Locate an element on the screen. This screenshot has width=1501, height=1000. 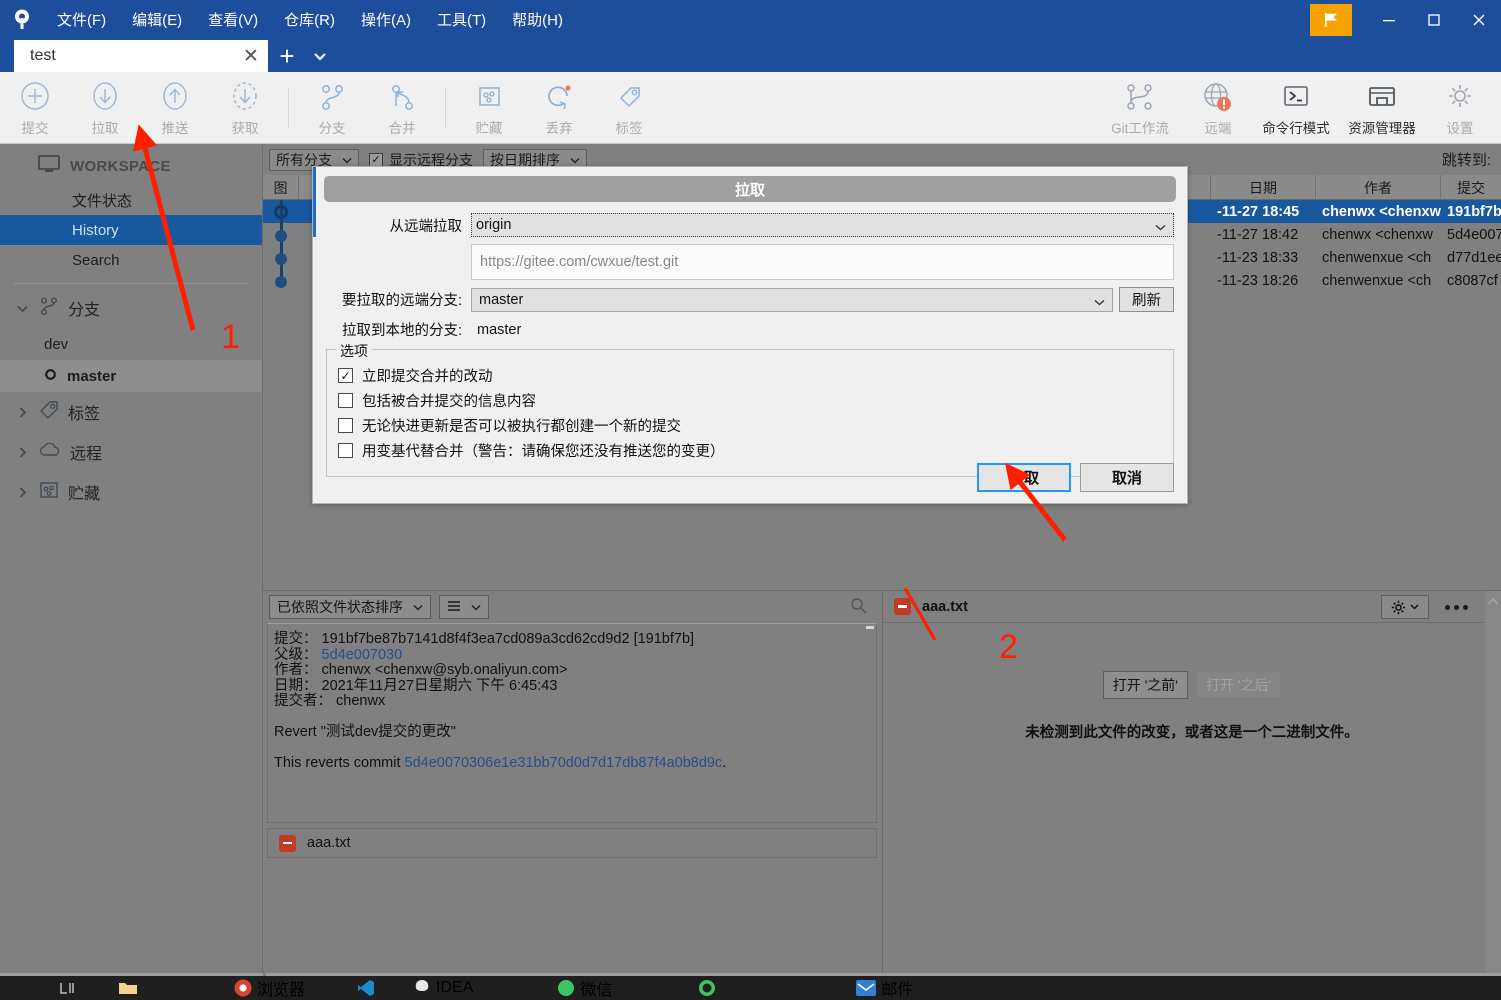
taskbar-wechat2-icon is located at coordinates (707, 988).